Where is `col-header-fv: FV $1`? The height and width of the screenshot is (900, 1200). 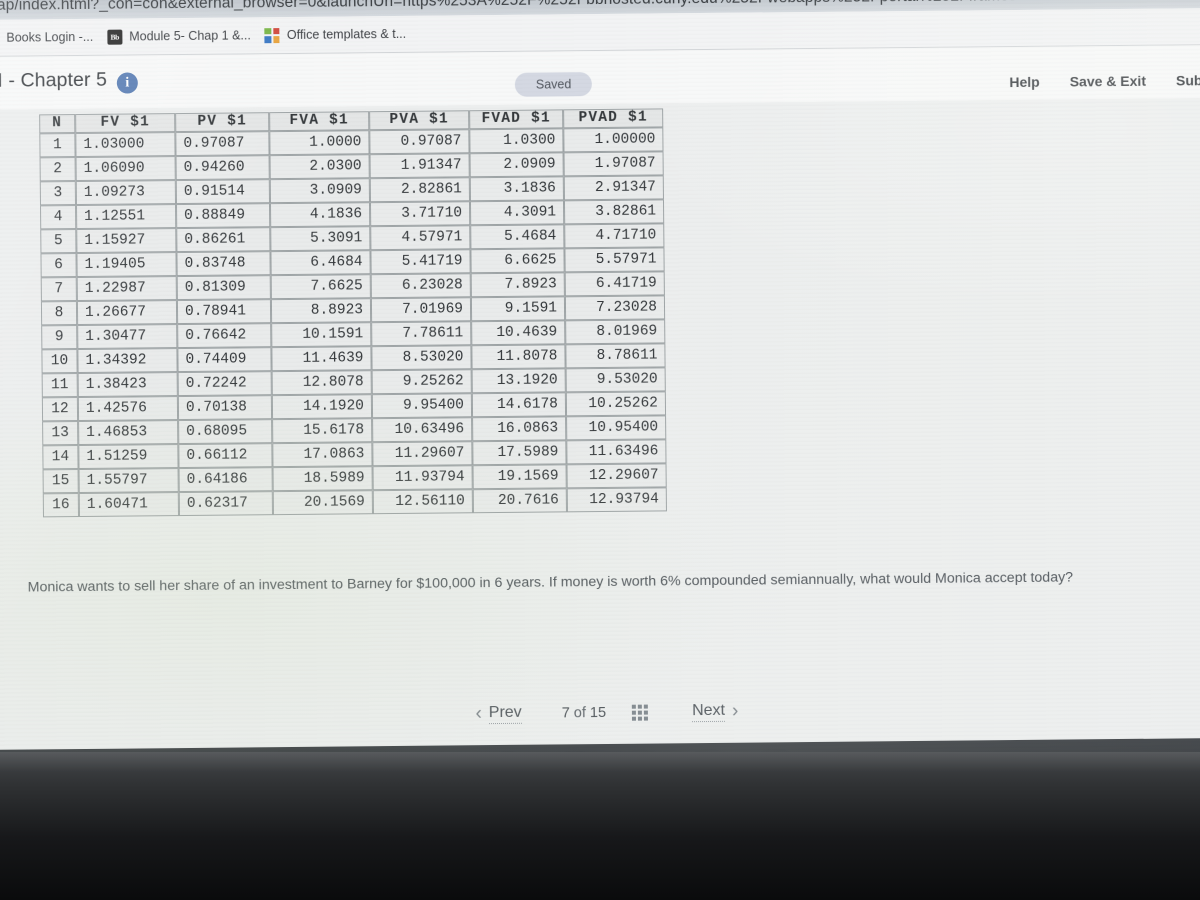
col-header-fv: FV $1 is located at coordinates (125, 123).